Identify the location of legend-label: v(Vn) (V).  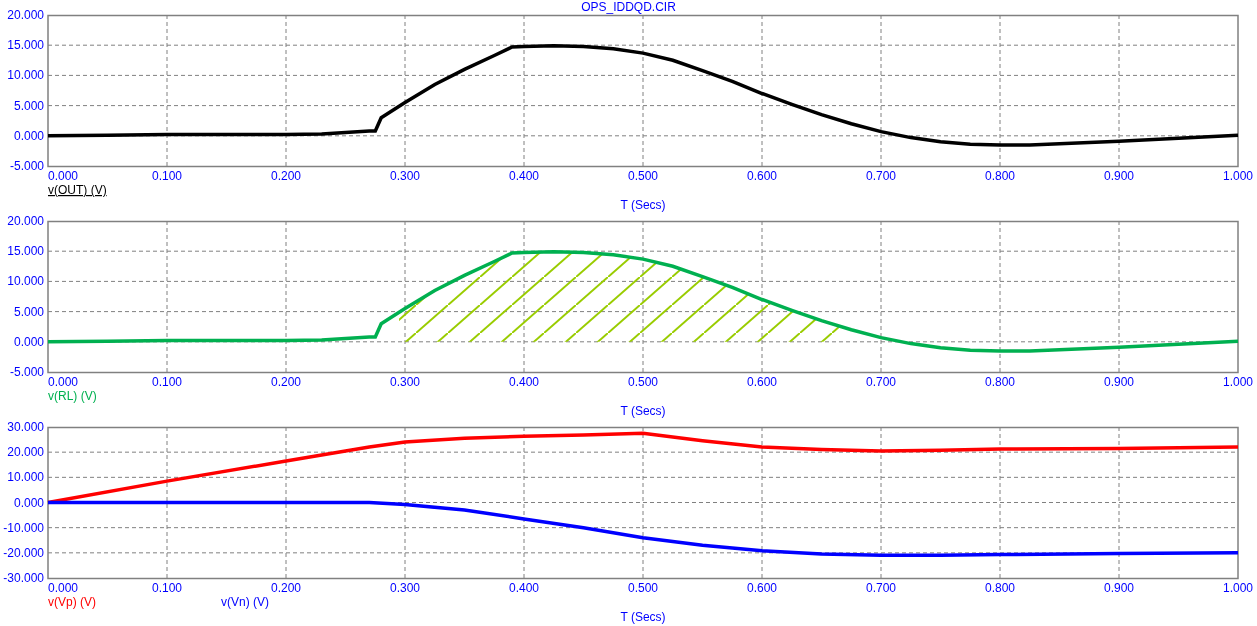
(245, 602).